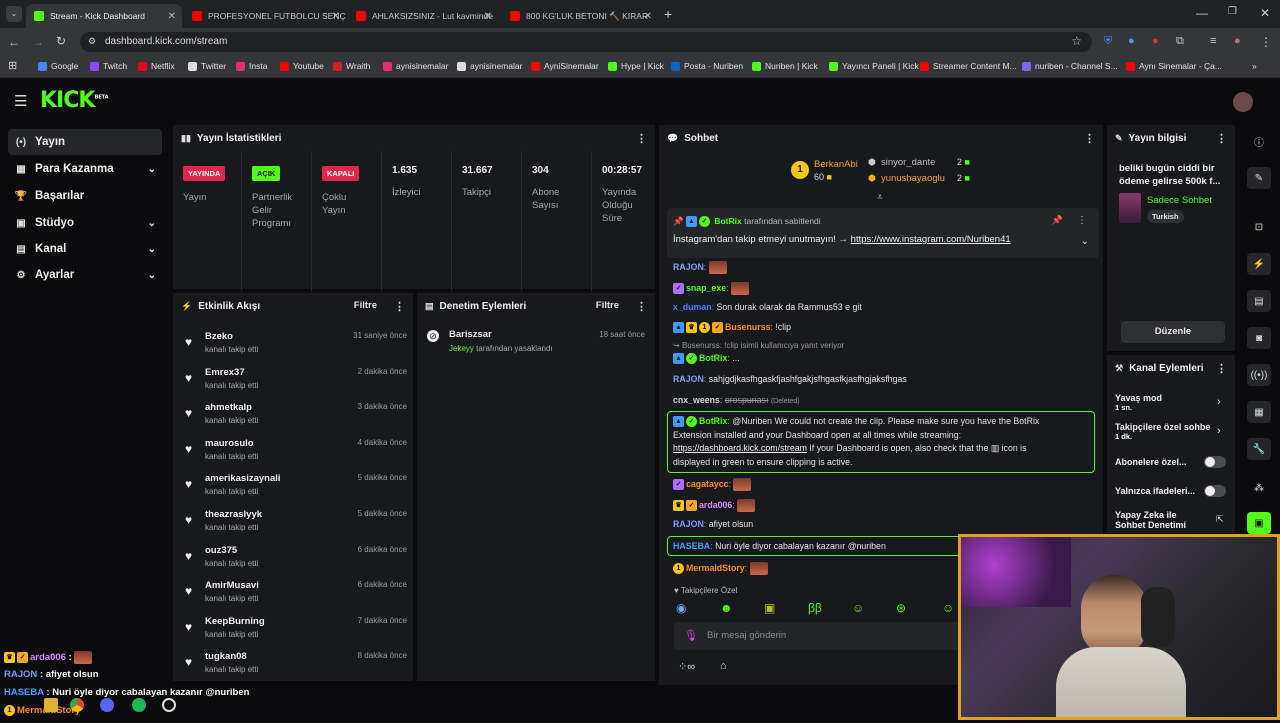 Image resolution: width=1280 pixels, height=723 pixels. I want to click on bookmark-item: Hype | Kick, so click(636, 66).